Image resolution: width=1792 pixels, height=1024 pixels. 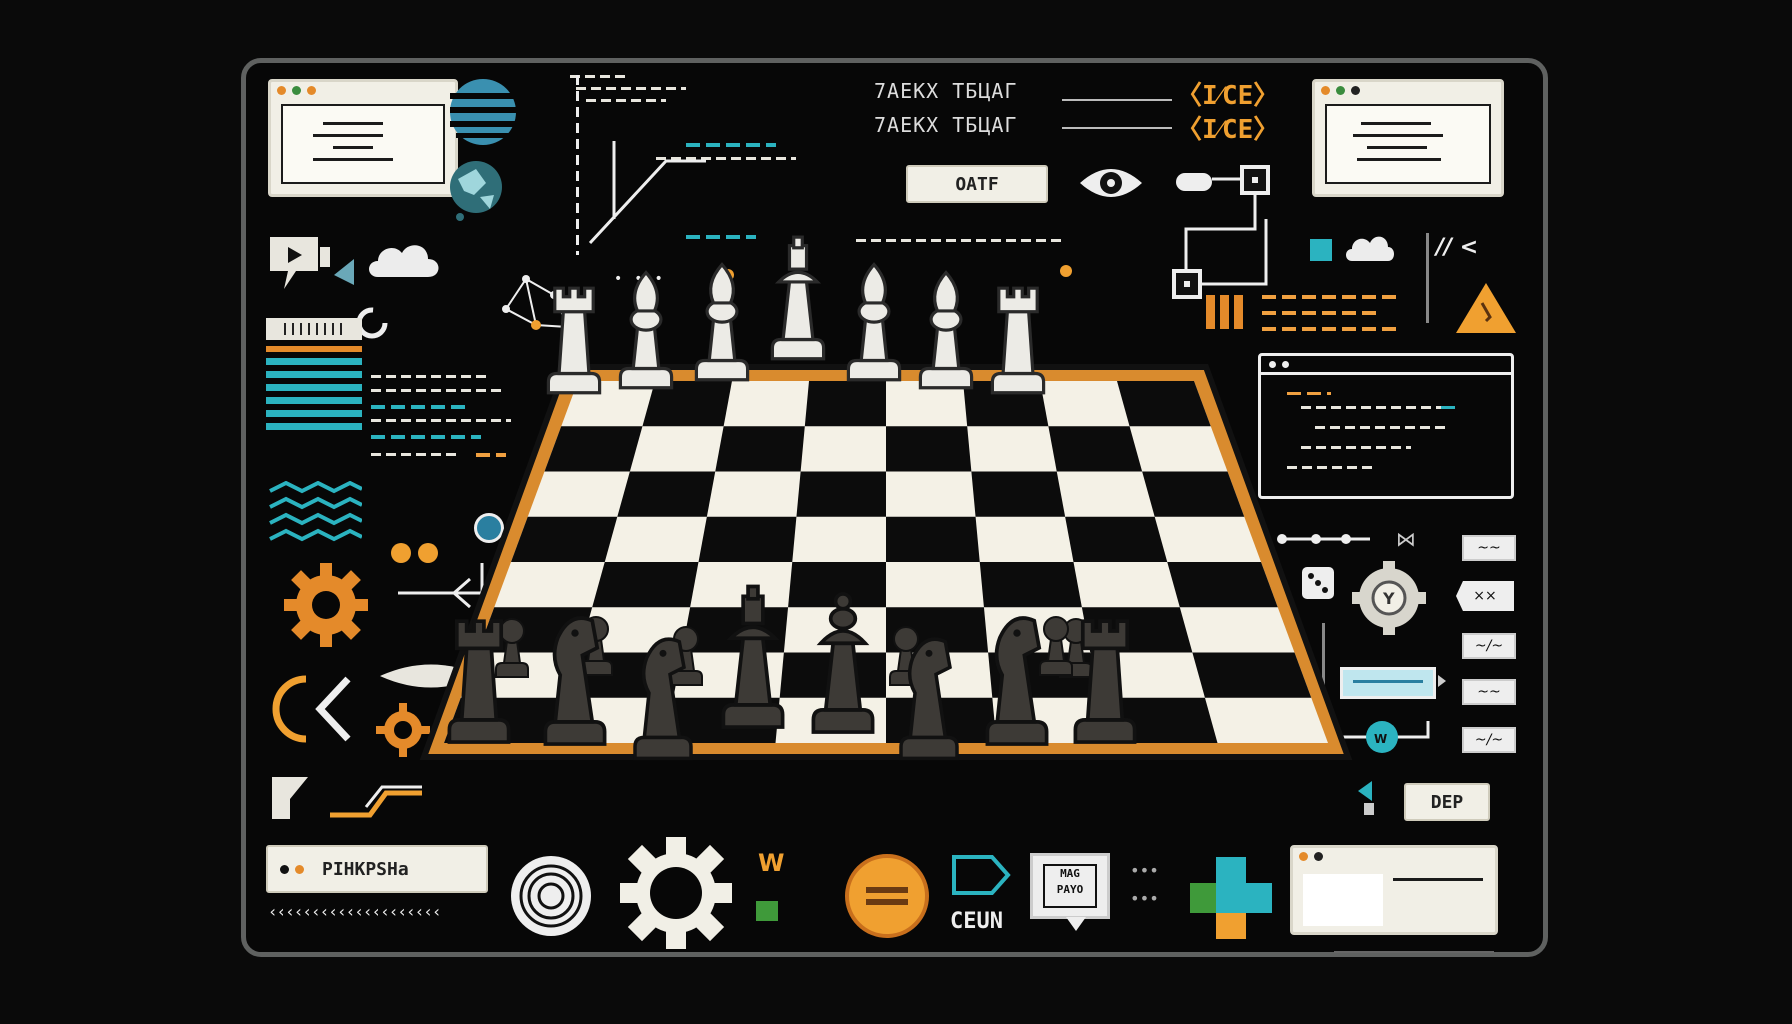 I want to click on trend-line-icon, so click(x=647, y=193).